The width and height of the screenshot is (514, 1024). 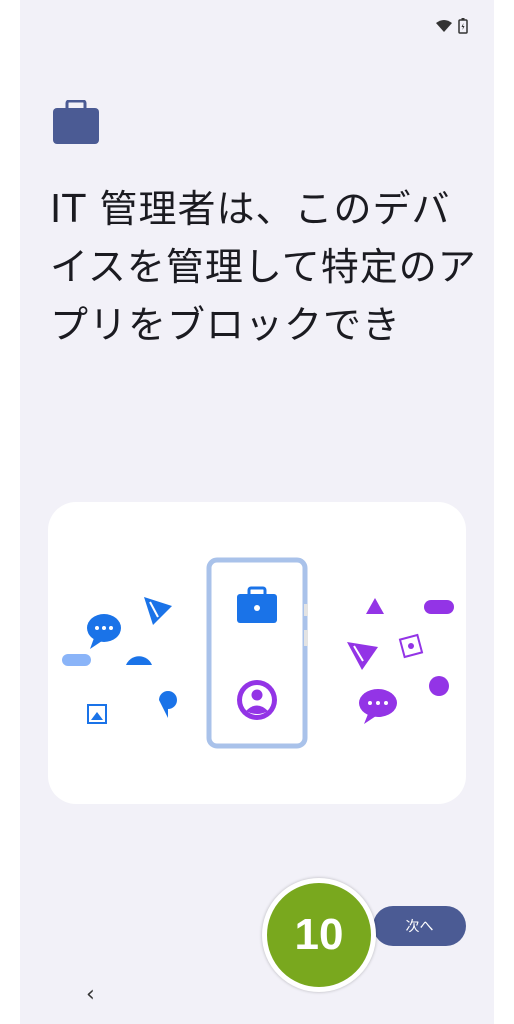 What do you see at coordinates (158, 611) in the screenshot?
I see `send-blue-icon` at bounding box center [158, 611].